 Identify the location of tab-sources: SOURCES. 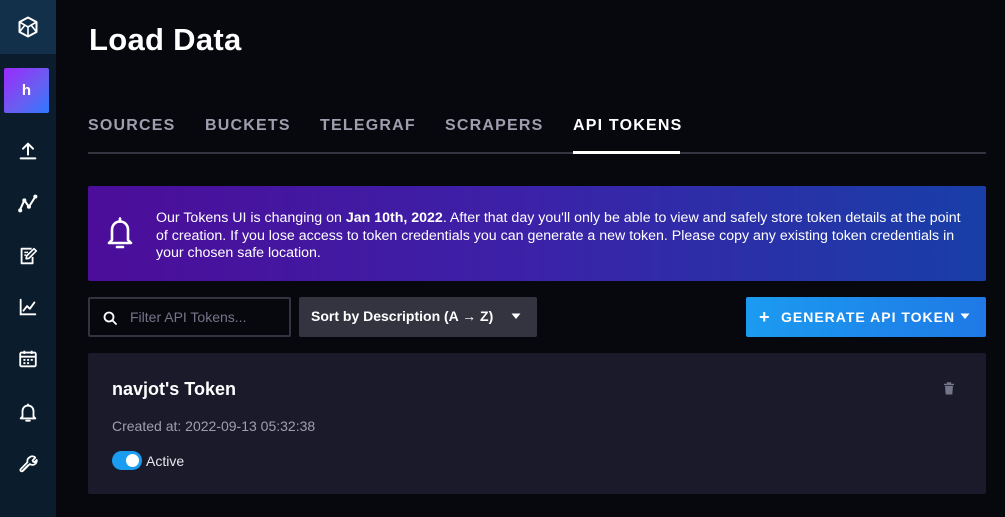
(132, 126).